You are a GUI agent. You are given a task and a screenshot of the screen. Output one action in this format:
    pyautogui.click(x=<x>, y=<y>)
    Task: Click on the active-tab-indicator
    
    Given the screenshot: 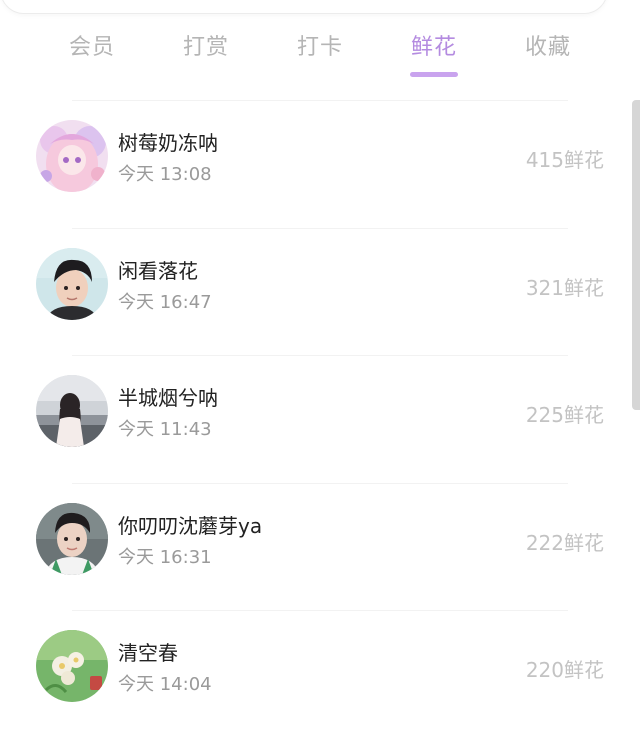 What is the action you would take?
    pyautogui.click(x=434, y=74)
    